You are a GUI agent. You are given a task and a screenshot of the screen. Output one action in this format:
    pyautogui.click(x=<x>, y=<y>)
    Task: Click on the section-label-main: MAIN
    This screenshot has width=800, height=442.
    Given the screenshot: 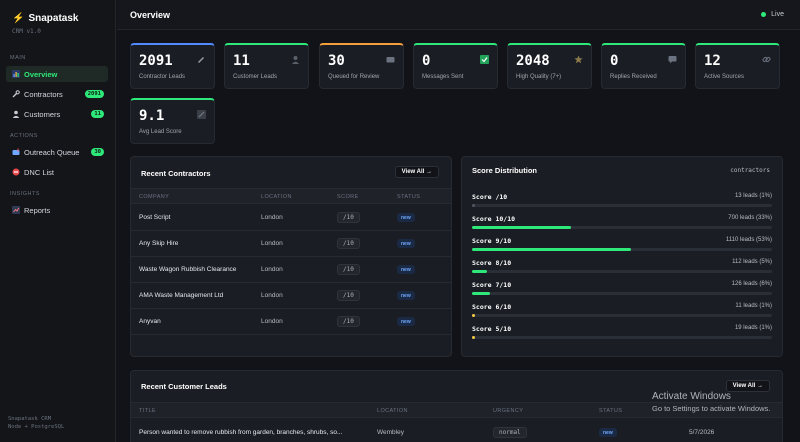 What is the action you would take?
    pyautogui.click(x=18, y=58)
    